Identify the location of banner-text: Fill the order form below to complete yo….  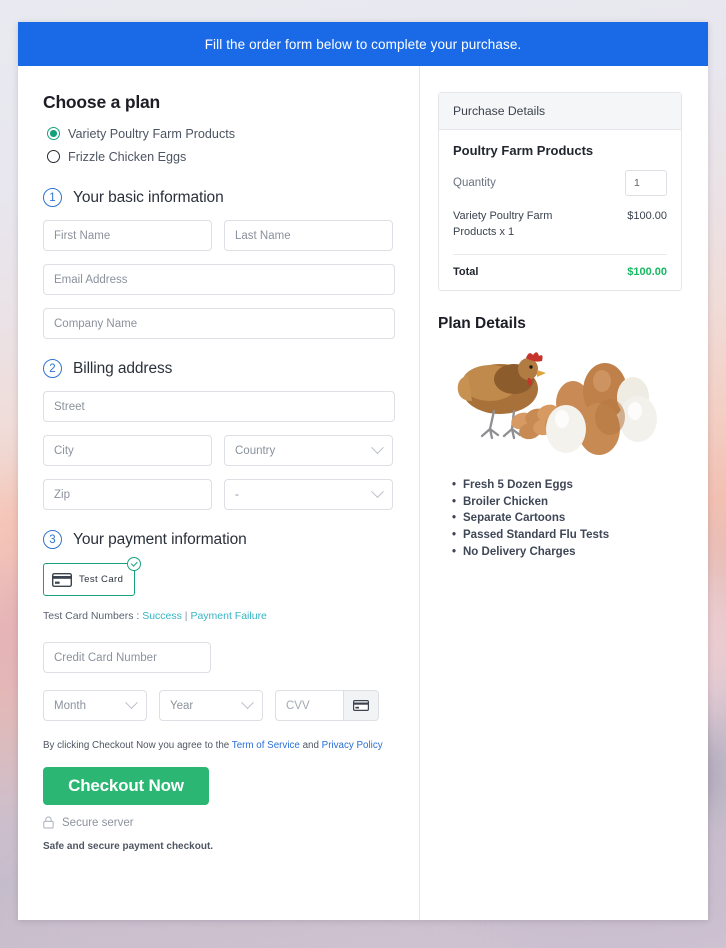
(363, 44).